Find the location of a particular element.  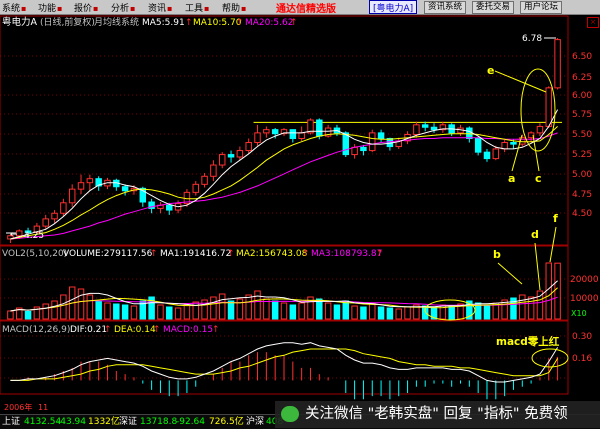

menu-quote: 报价▪ is located at coordinates (86, 7).